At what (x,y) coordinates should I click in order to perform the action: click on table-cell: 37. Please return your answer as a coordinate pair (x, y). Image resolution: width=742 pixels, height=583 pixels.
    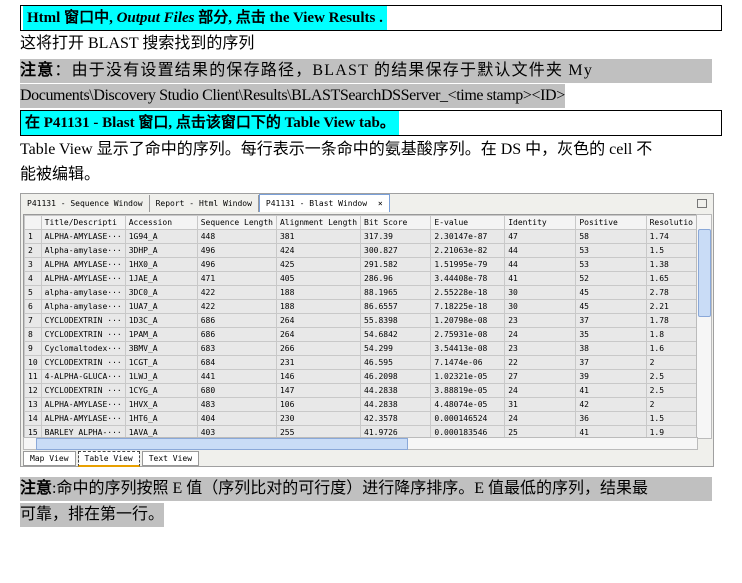
    Looking at the image, I should click on (611, 362).